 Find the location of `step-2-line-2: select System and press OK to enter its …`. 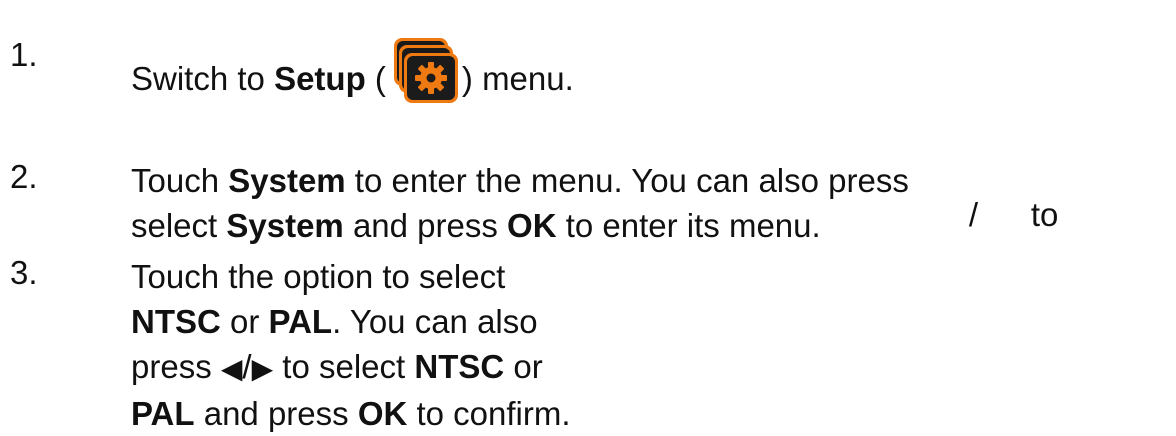

step-2-line-2: select System and press OK to enter its … is located at coordinates (600, 225).